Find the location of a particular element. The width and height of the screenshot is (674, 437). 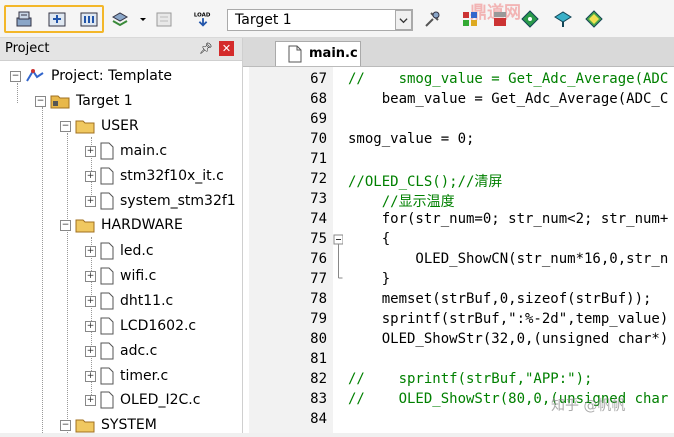

pin-icon: 📌︎ is located at coordinates (206, 48).